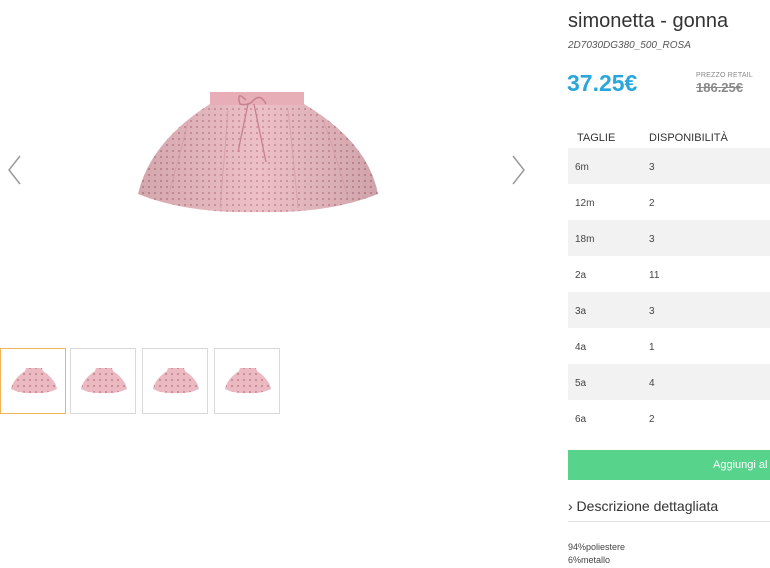  What do you see at coordinates (585, 203) in the screenshot?
I see `size-cell: 12m` at bounding box center [585, 203].